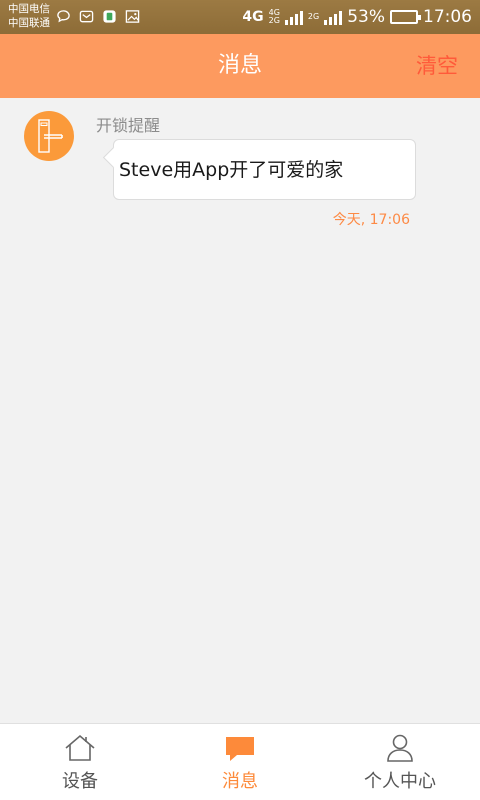 The image size is (480, 800). Describe the element at coordinates (253, 17) in the screenshot. I see `network-type-1: 4G` at that location.